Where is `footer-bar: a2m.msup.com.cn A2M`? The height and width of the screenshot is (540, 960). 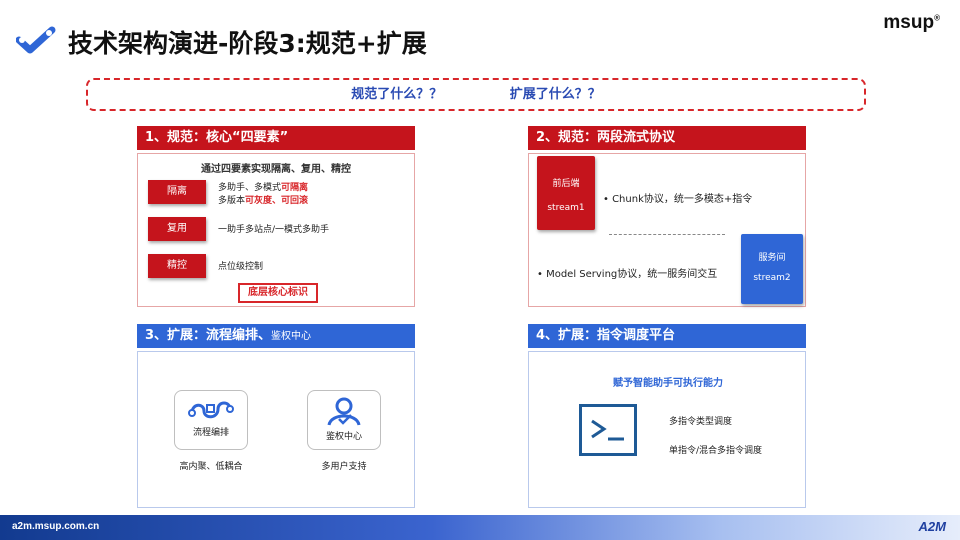 footer-bar: a2m.msup.com.cn A2M is located at coordinates (480, 527).